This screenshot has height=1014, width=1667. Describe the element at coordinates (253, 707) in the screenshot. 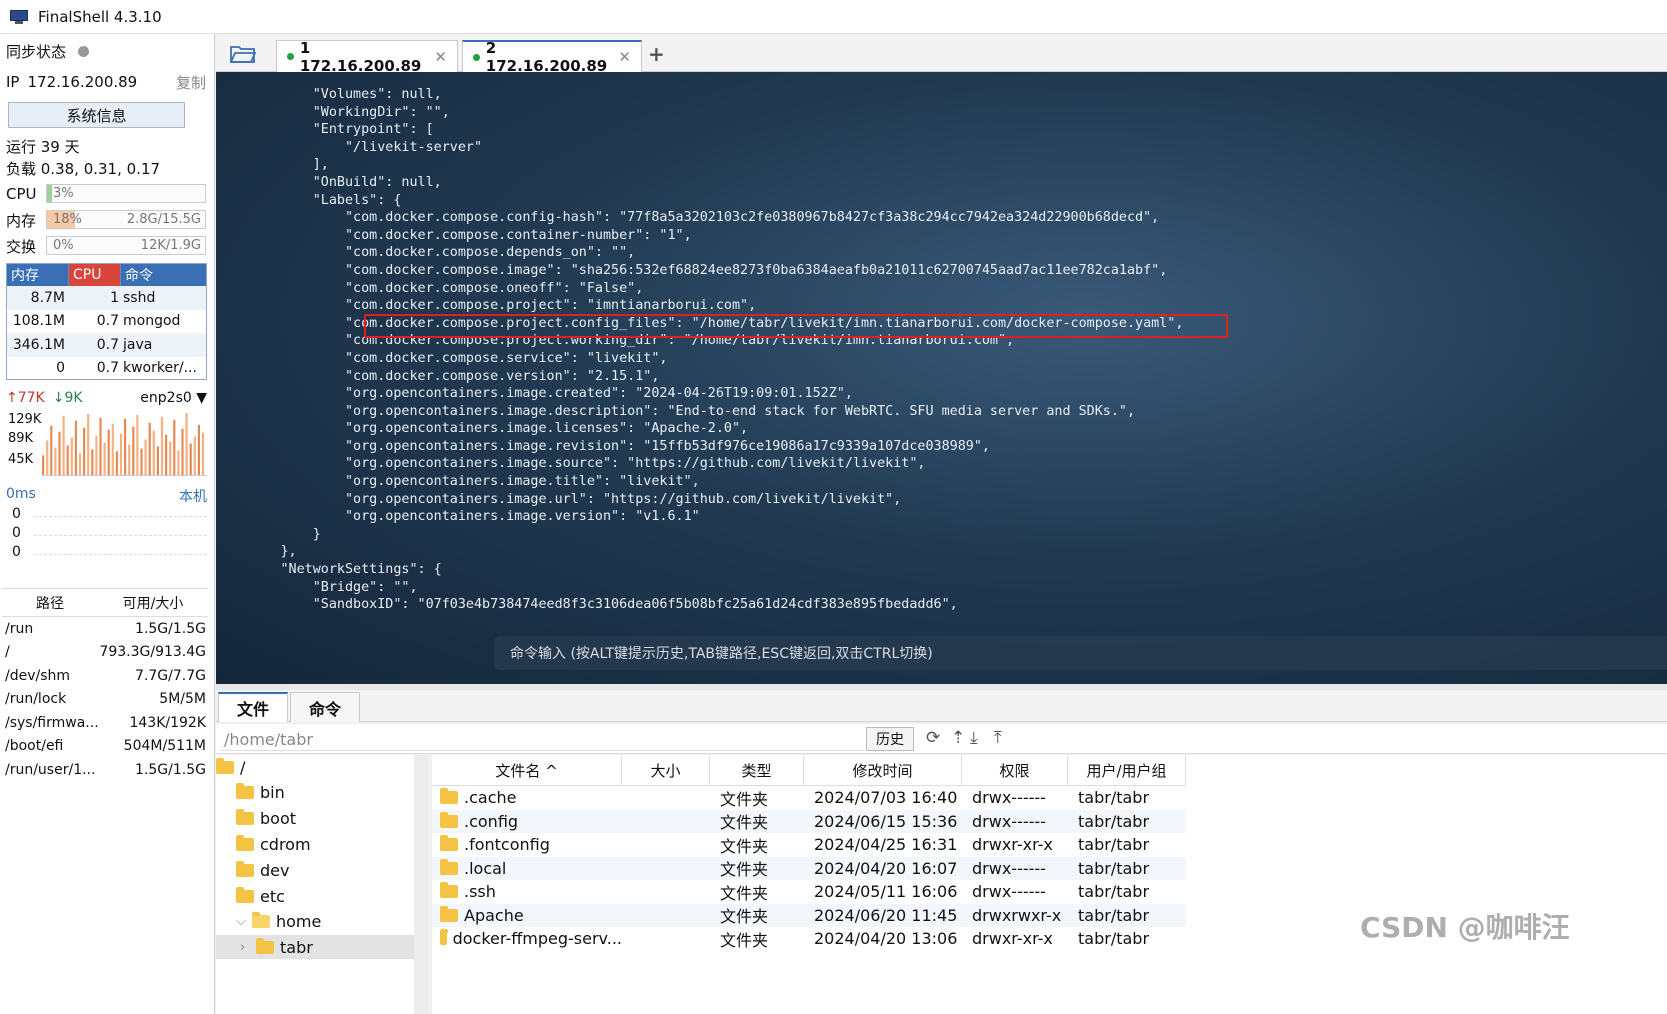

I see `tab-files: 文件` at that location.